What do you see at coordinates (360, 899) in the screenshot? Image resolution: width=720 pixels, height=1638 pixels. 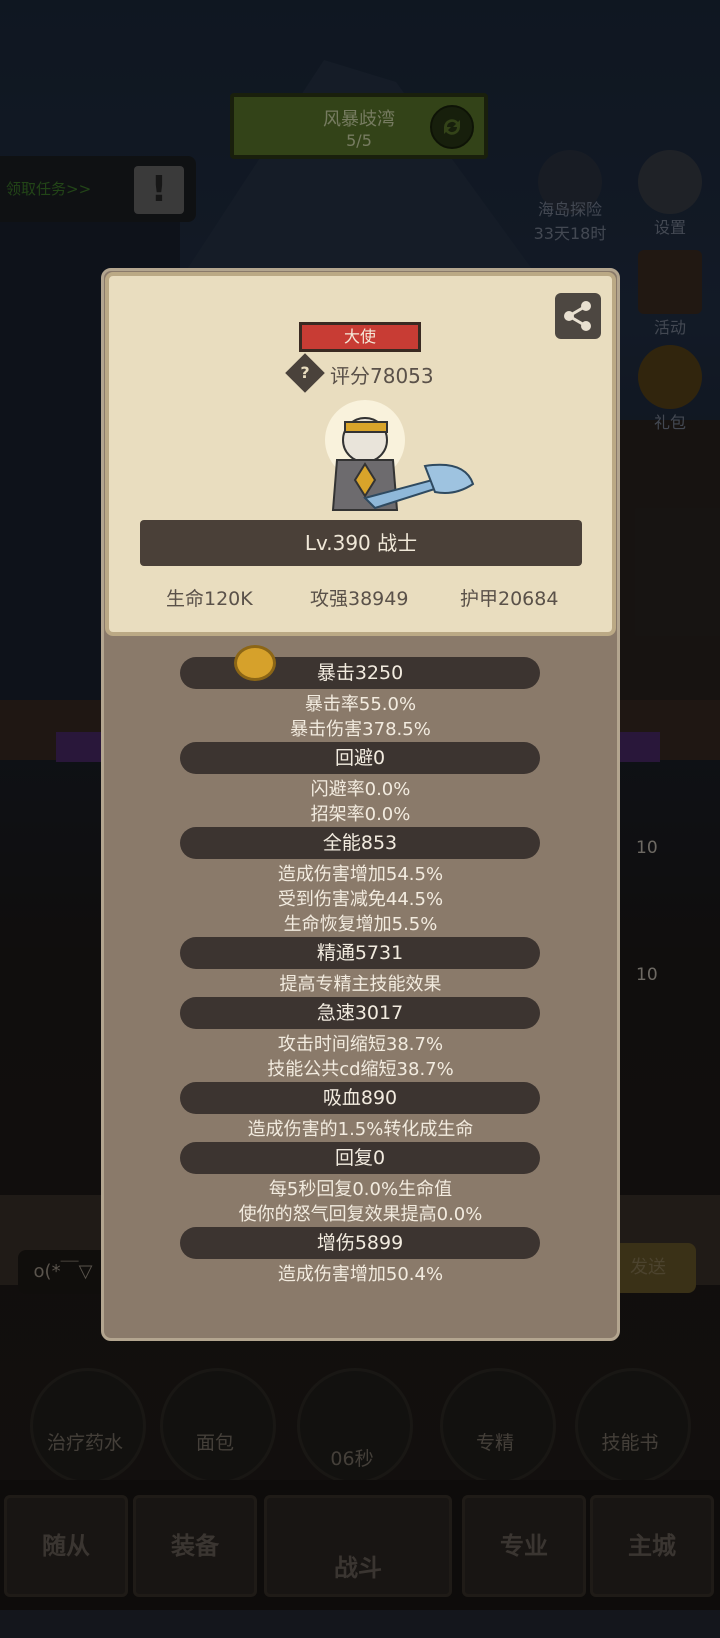 I see `stat-line: 受到伤害减免44.5%` at bounding box center [360, 899].